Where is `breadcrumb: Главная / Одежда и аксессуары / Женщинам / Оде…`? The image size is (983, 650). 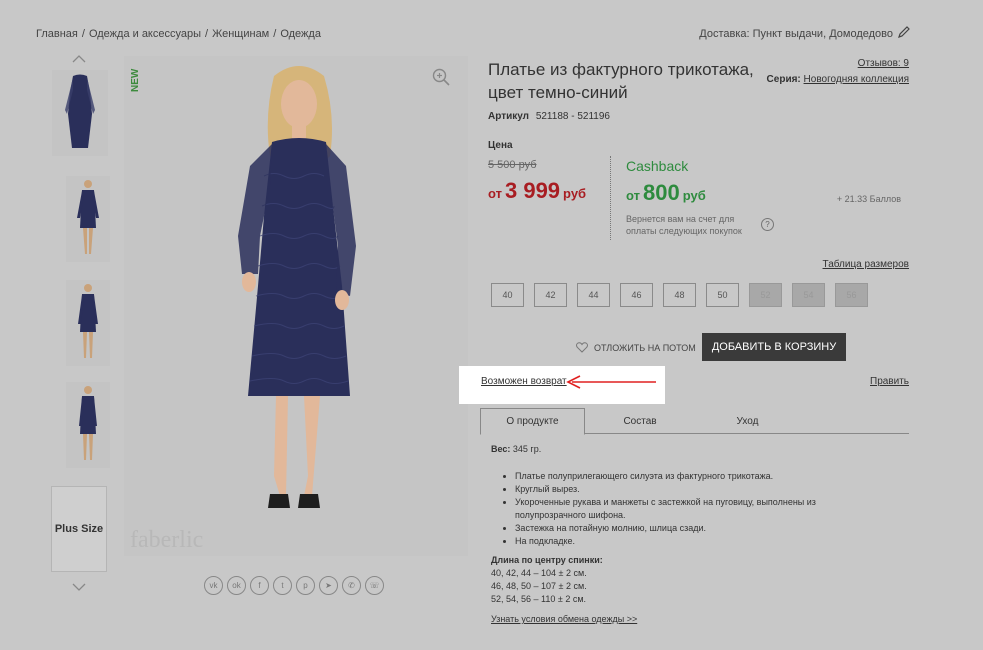
breadcrumb: Главная / Одежда и аксессуары / Женщинам / Оде… is located at coordinates (178, 34).